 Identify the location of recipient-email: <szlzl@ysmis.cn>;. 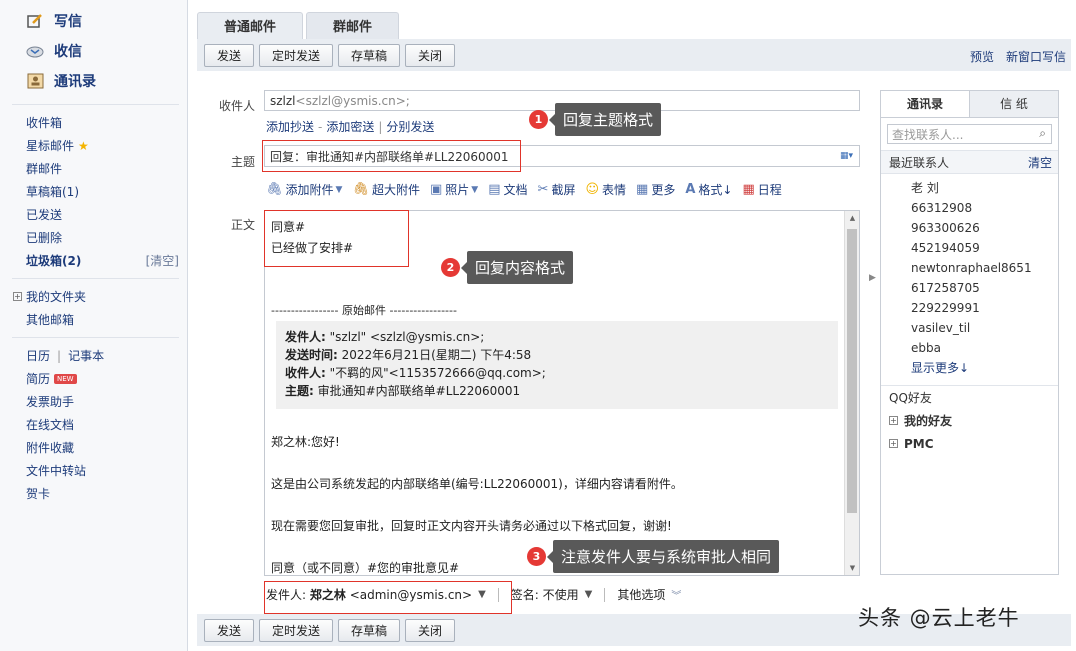
(352, 100).